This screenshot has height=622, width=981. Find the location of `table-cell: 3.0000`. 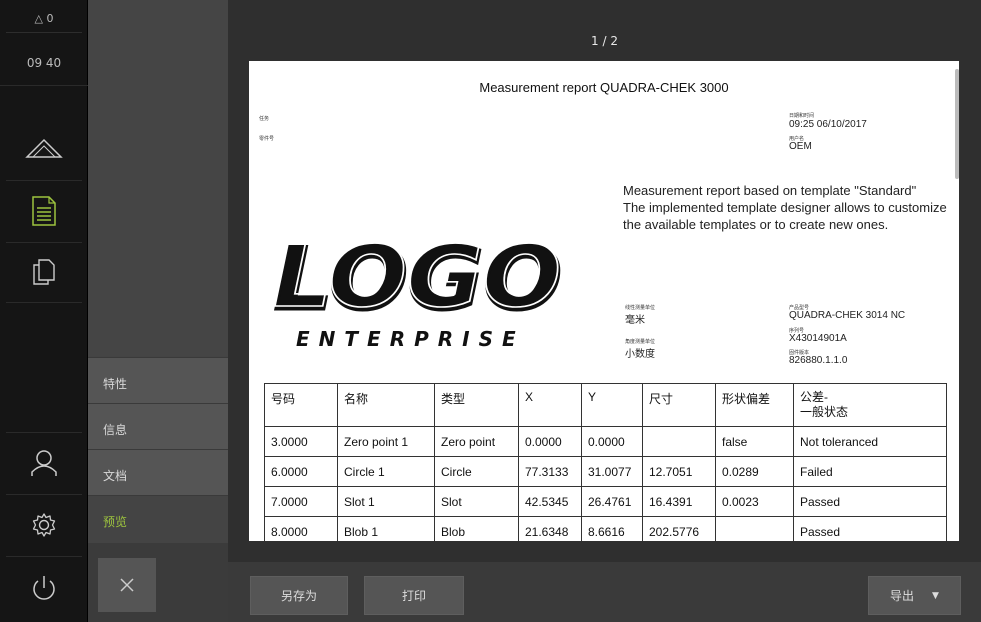

table-cell: 3.0000 is located at coordinates (301, 441).